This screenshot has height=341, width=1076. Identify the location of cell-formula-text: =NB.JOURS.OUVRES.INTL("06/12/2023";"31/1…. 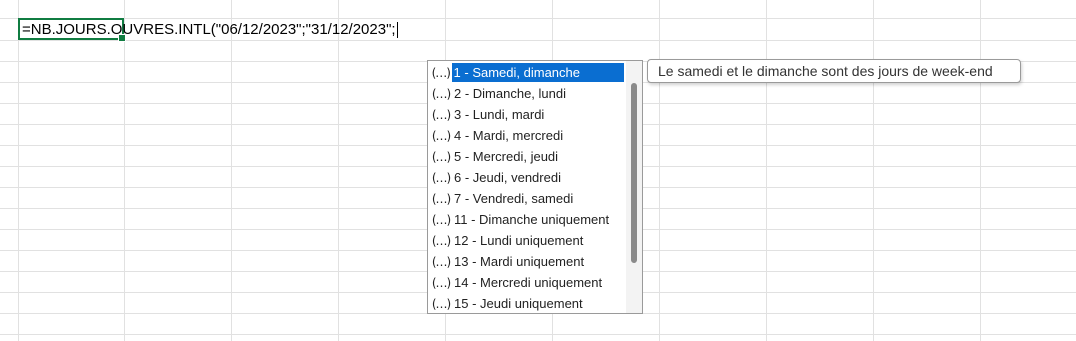
(209, 29).